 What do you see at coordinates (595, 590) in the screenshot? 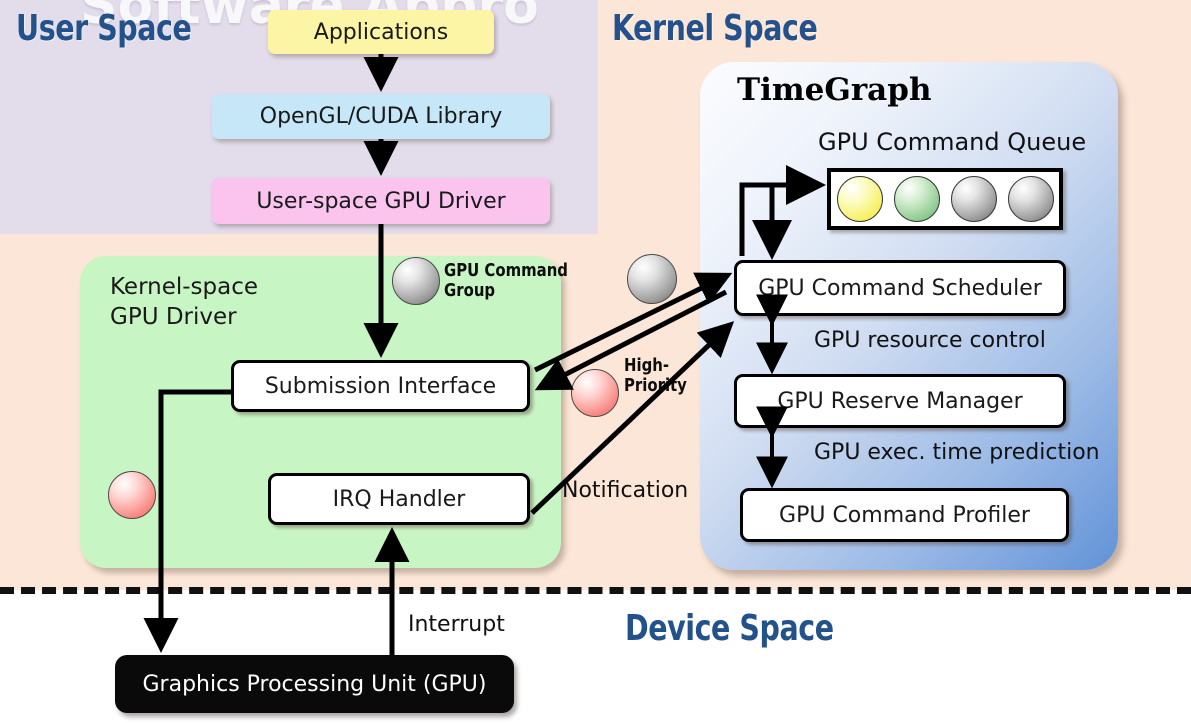
I see `device-boundary-dashed-line` at bounding box center [595, 590].